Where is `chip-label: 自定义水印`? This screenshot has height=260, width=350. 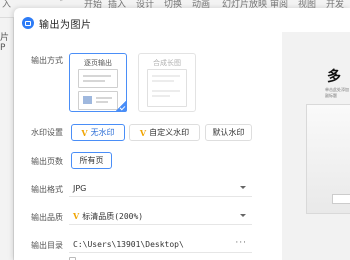
chip-label: 自定义水印 is located at coordinates (169, 132).